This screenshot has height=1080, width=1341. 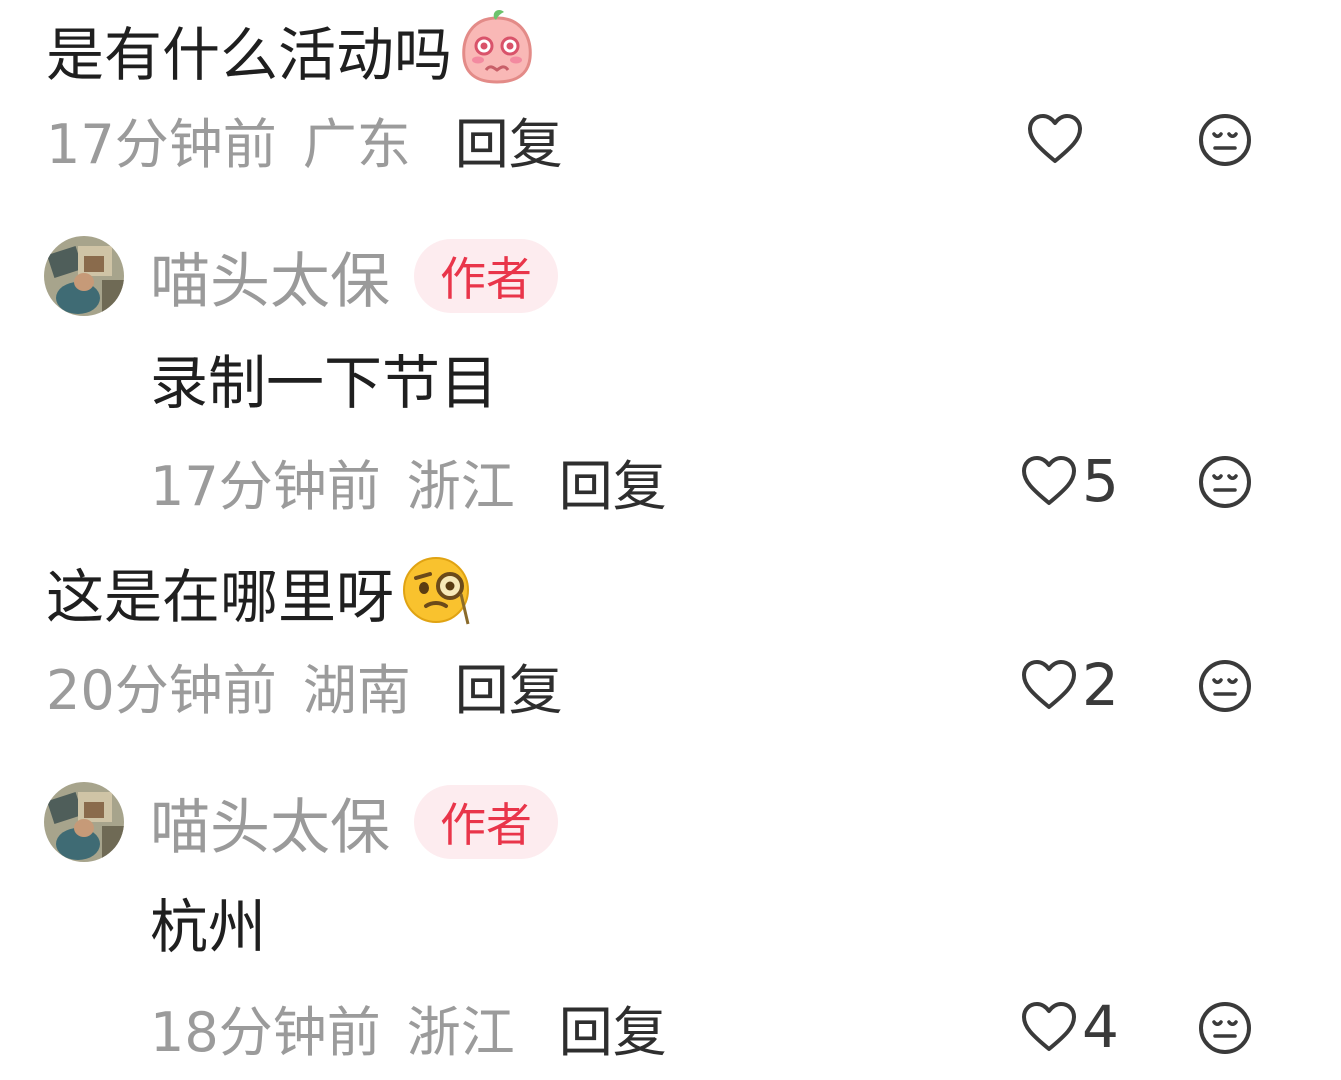 What do you see at coordinates (439, 596) in the screenshot?
I see `monocle-face-emoji` at bounding box center [439, 596].